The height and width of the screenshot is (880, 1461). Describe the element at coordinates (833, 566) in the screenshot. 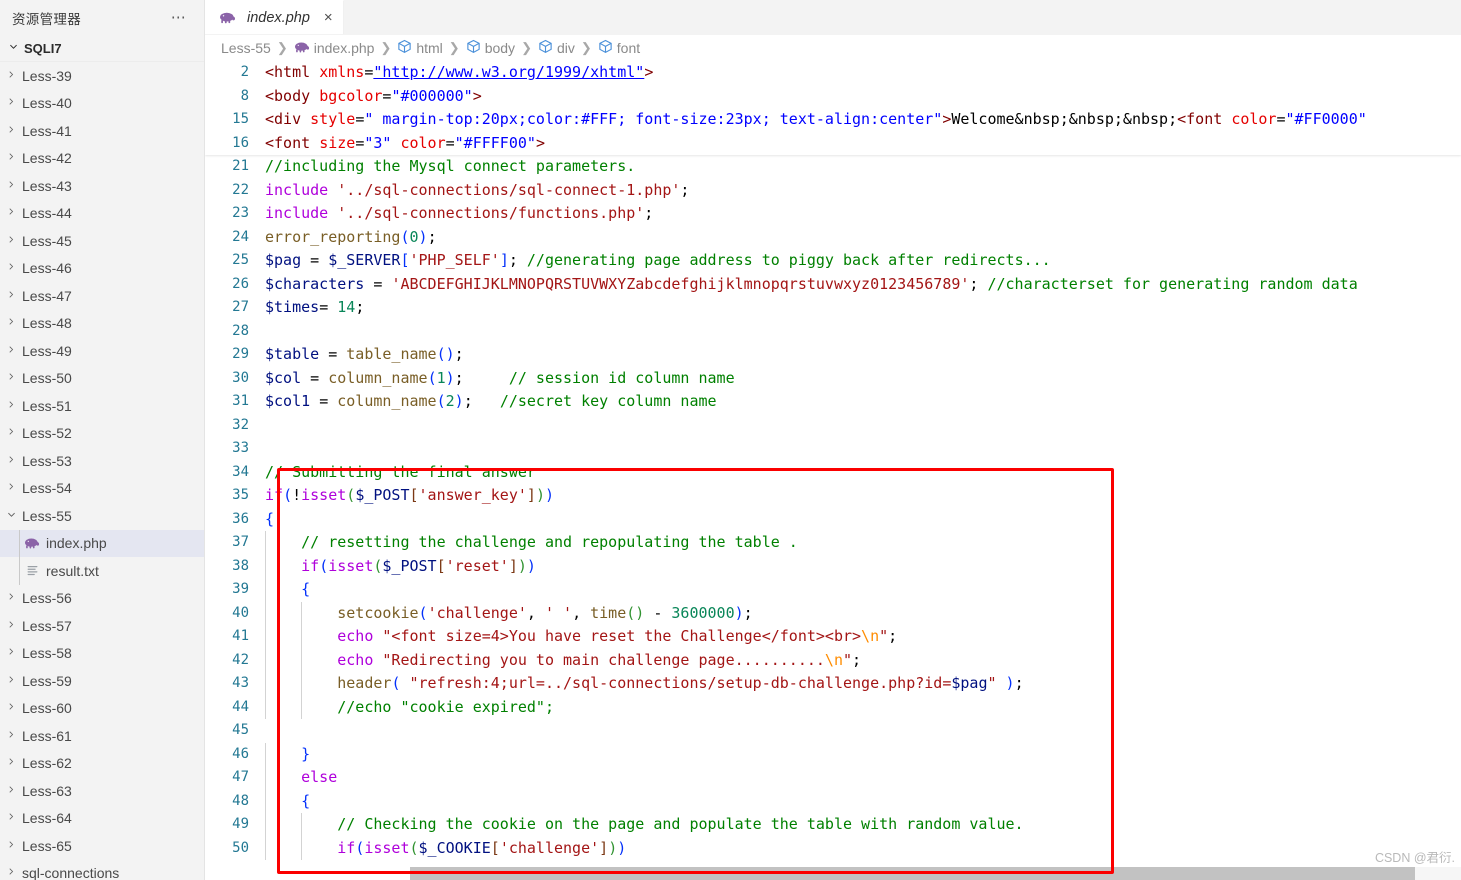

I see `code-line: 38 if(isset($_POST['reset']))` at that location.